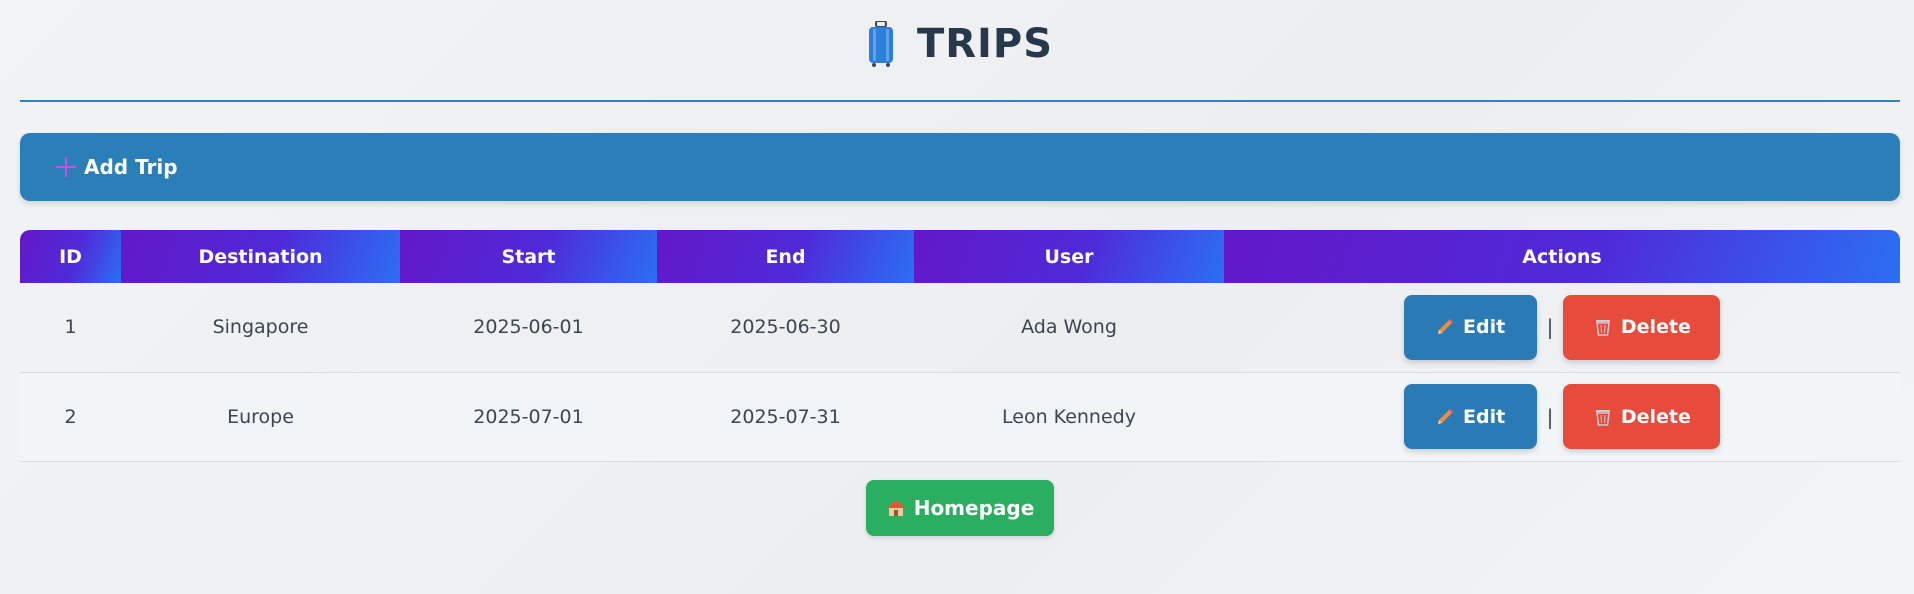 The height and width of the screenshot is (594, 1914). Describe the element at coordinates (896, 508) in the screenshot. I see `house-icon` at that location.